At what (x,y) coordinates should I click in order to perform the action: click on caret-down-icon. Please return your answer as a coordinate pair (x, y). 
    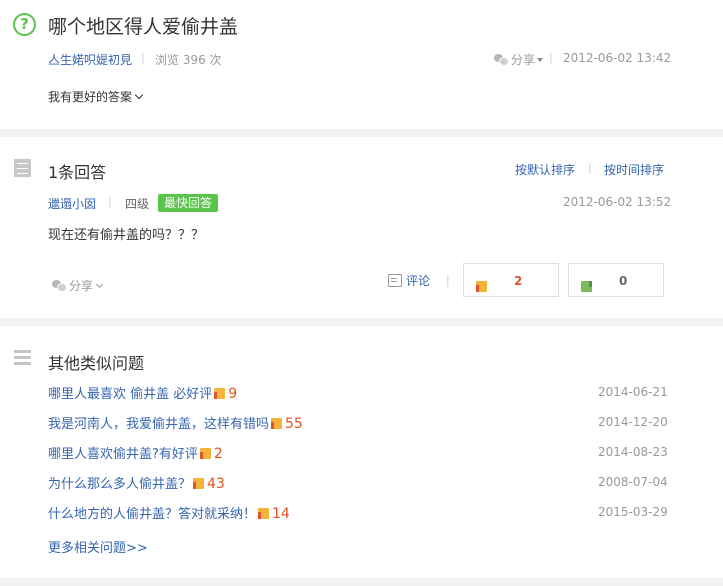
    Looking at the image, I should click on (540, 60).